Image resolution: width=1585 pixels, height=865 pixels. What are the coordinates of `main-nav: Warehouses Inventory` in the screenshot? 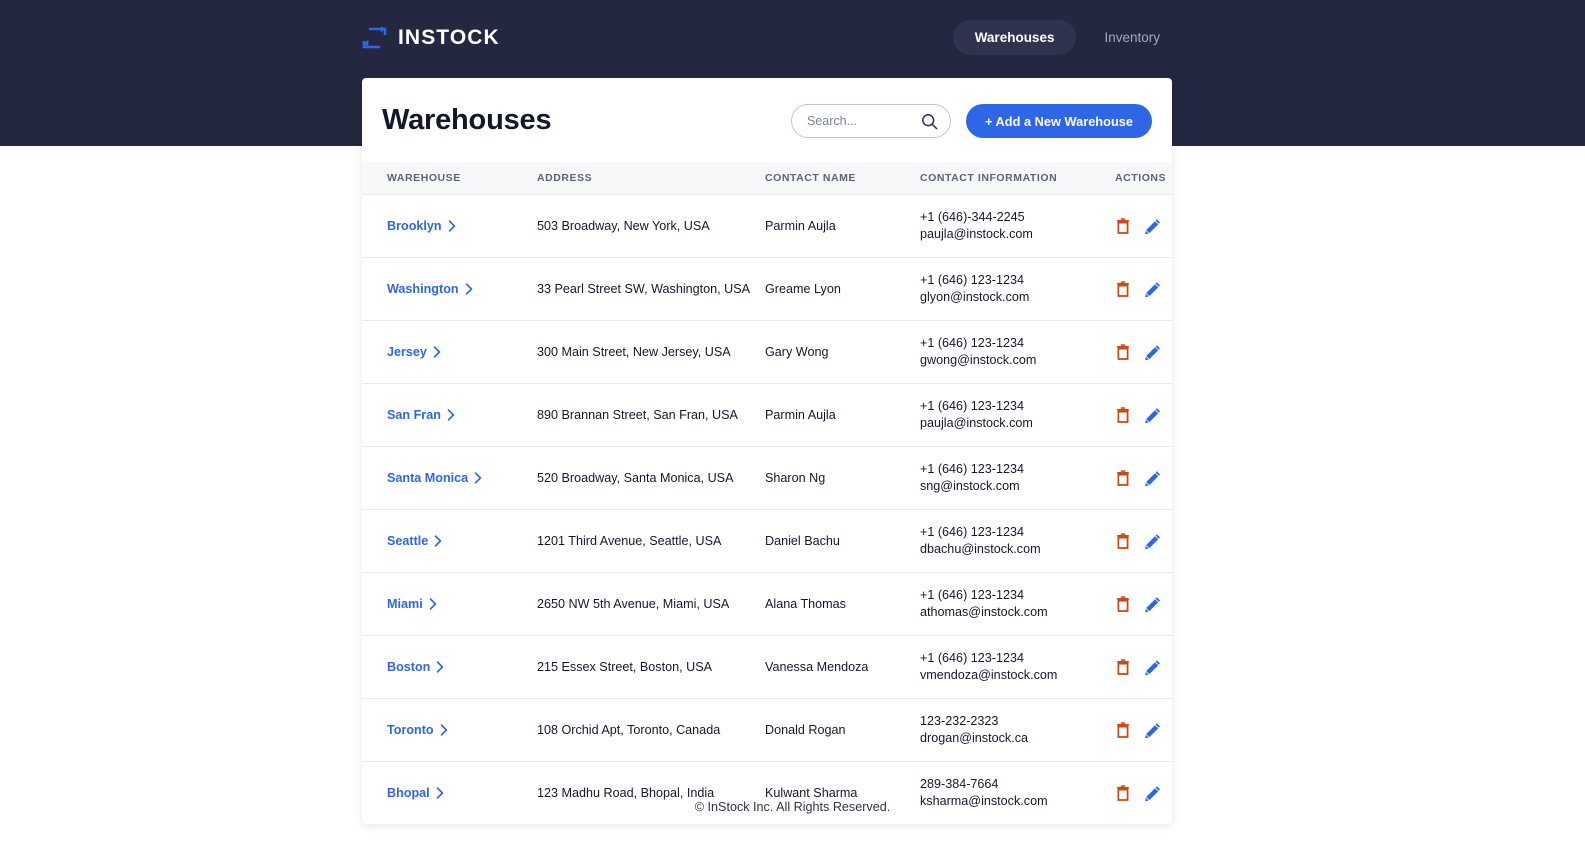 It's located at (1067, 37).